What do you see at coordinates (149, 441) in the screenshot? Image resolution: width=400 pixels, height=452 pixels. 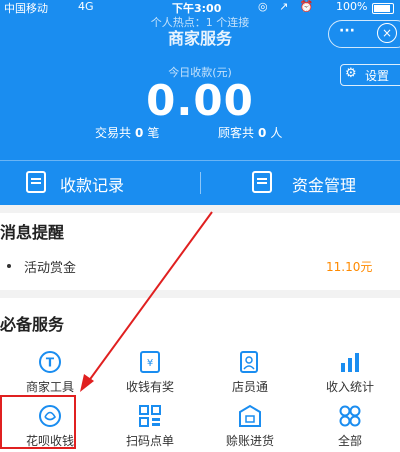 I see `service-label: 扫码点单` at bounding box center [149, 441].